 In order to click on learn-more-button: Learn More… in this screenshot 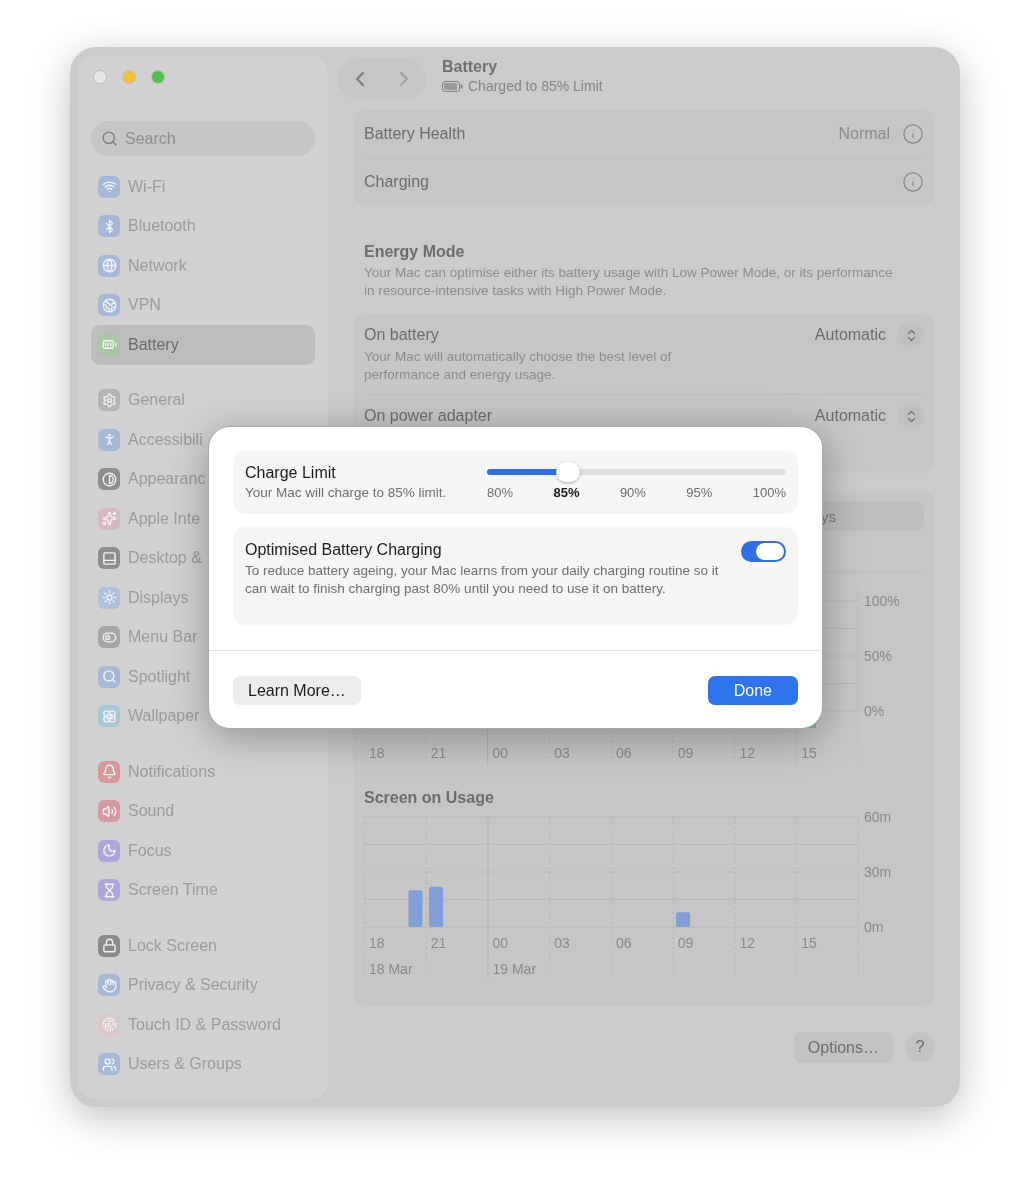, I will do `click(297, 690)`.